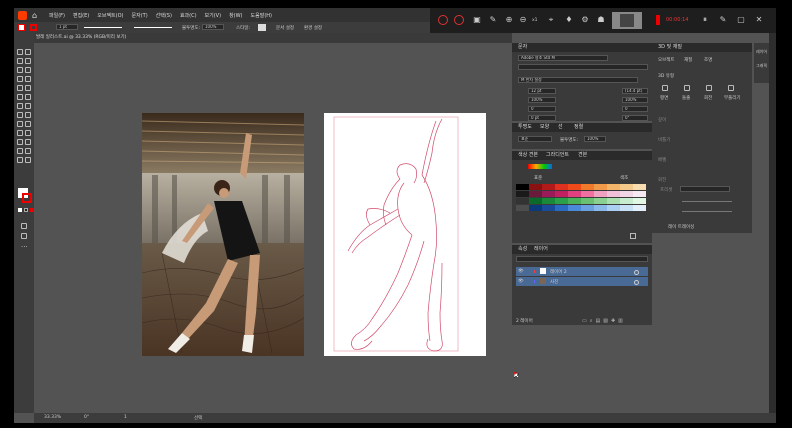  Describe the element at coordinates (20, 115) in the screenshot. I see `shape-builder-tool-icon` at that location.